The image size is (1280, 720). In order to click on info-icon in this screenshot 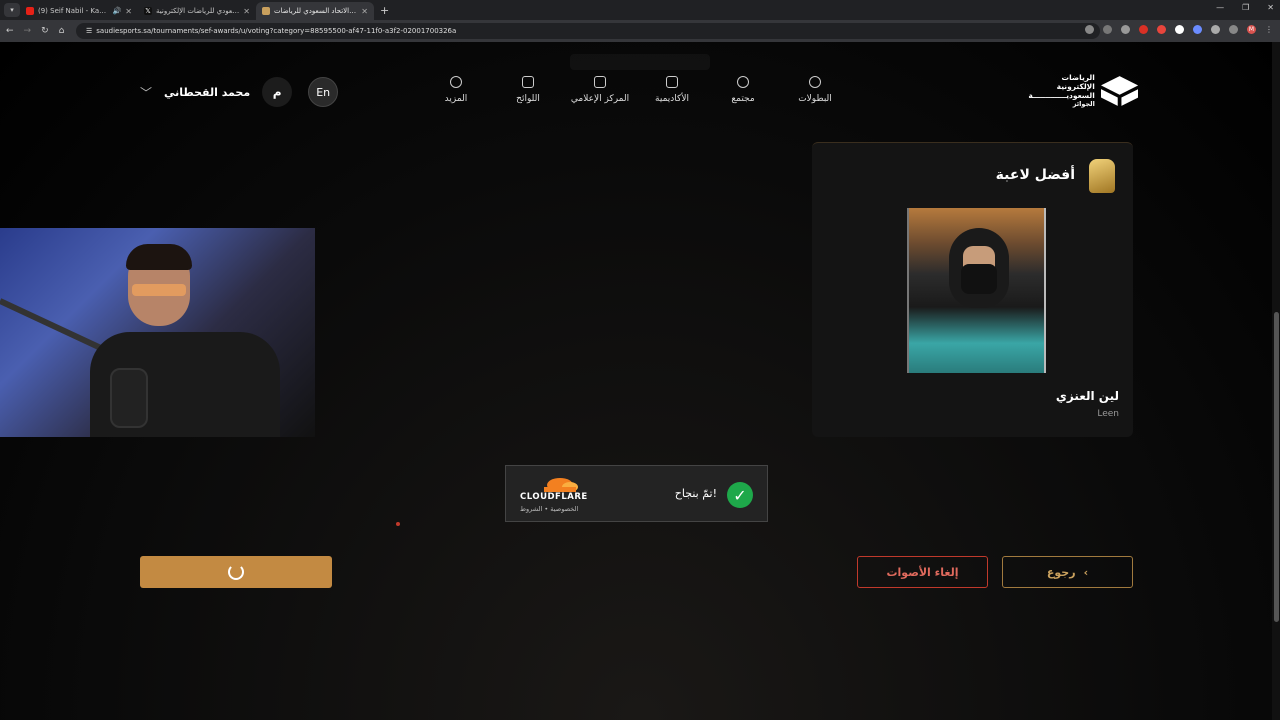, I will do `click(456, 82)`.